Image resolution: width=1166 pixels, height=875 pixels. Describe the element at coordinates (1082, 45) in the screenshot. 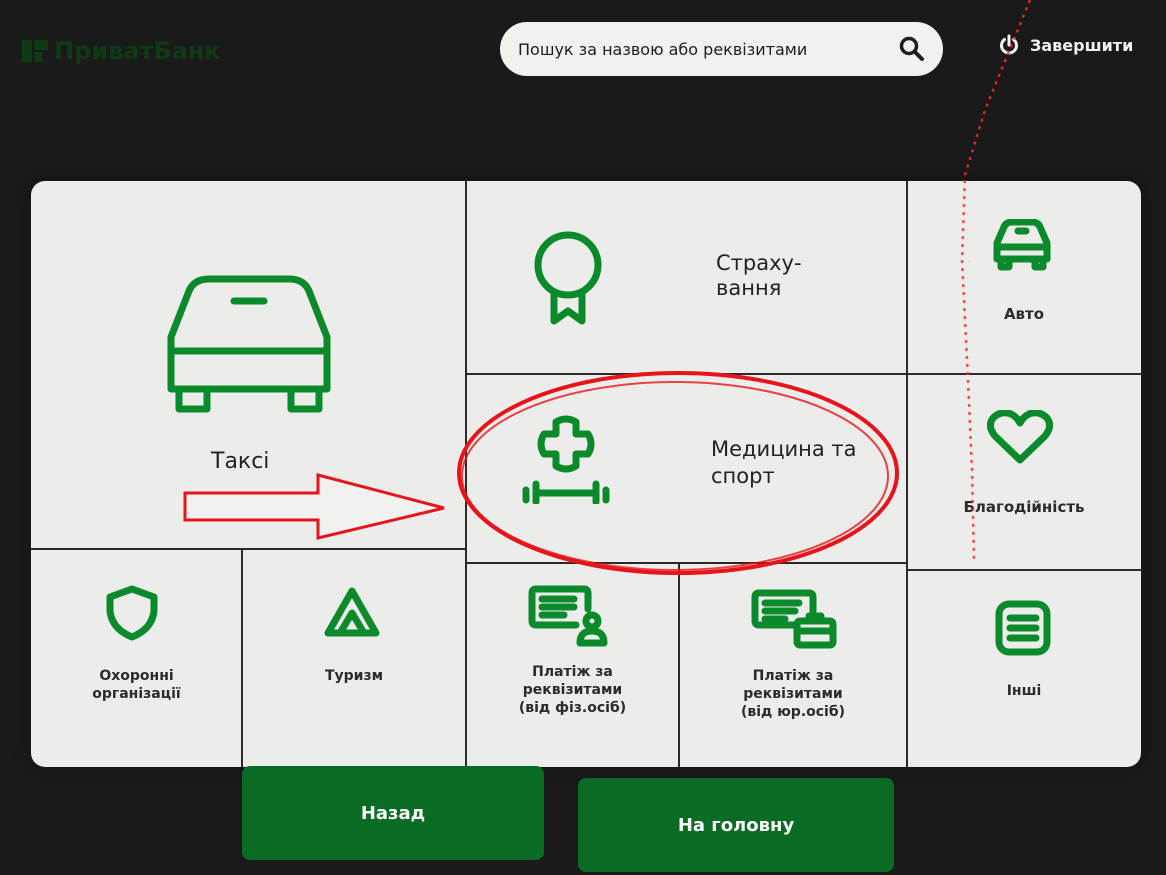

I see `finish-label: Завершити` at that location.